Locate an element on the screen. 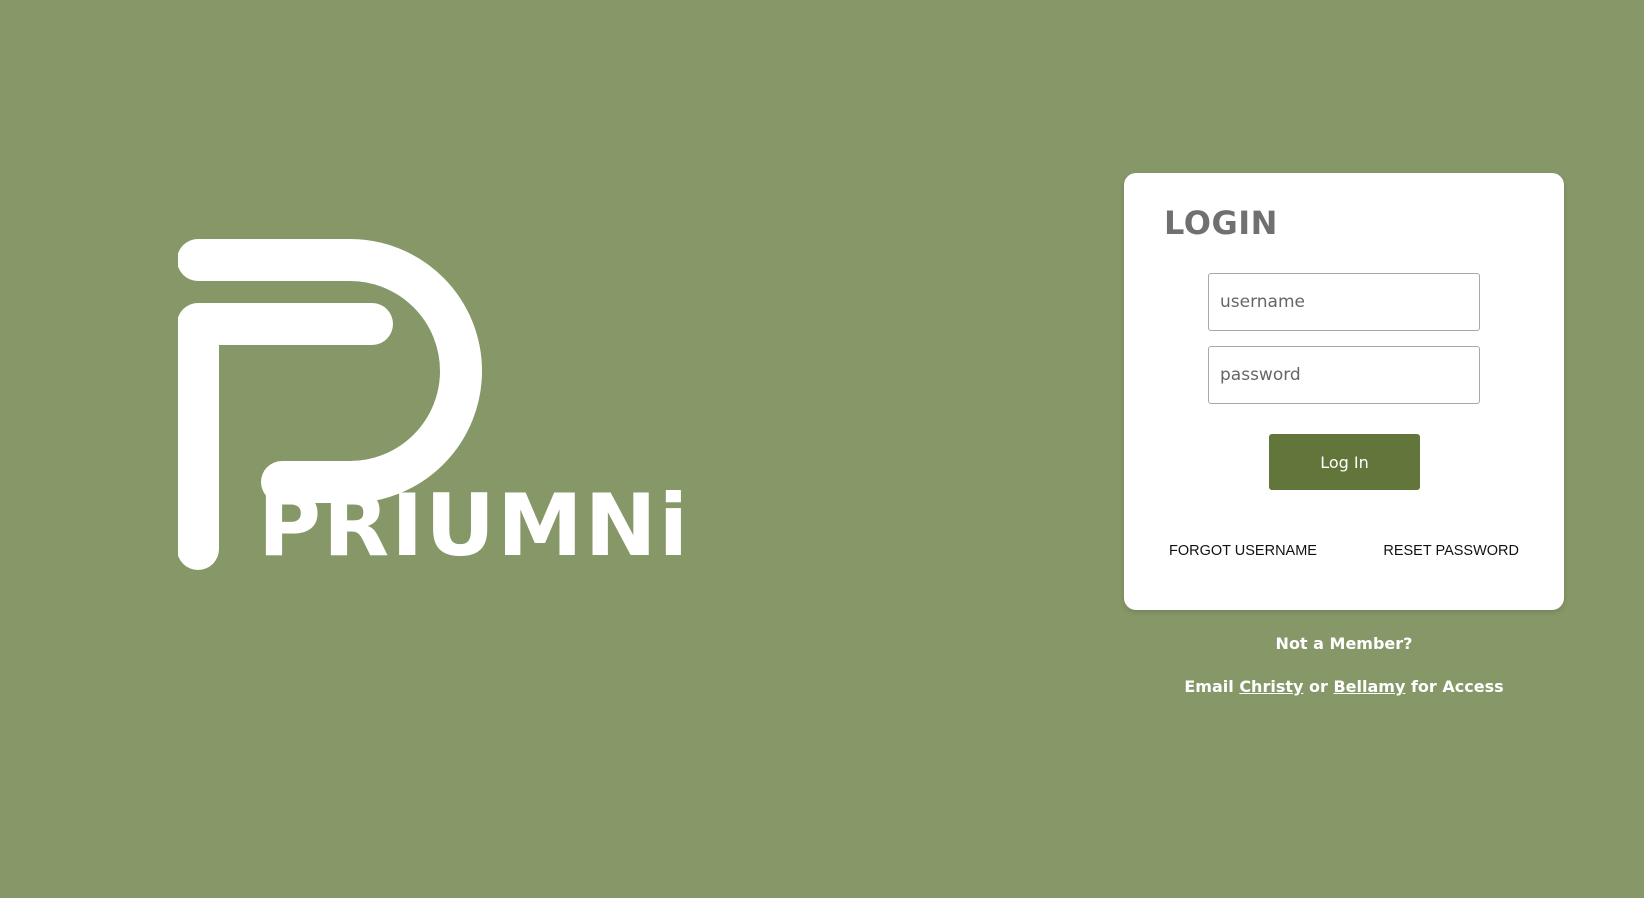  email-suffix: for Access is located at coordinates (1457, 686).